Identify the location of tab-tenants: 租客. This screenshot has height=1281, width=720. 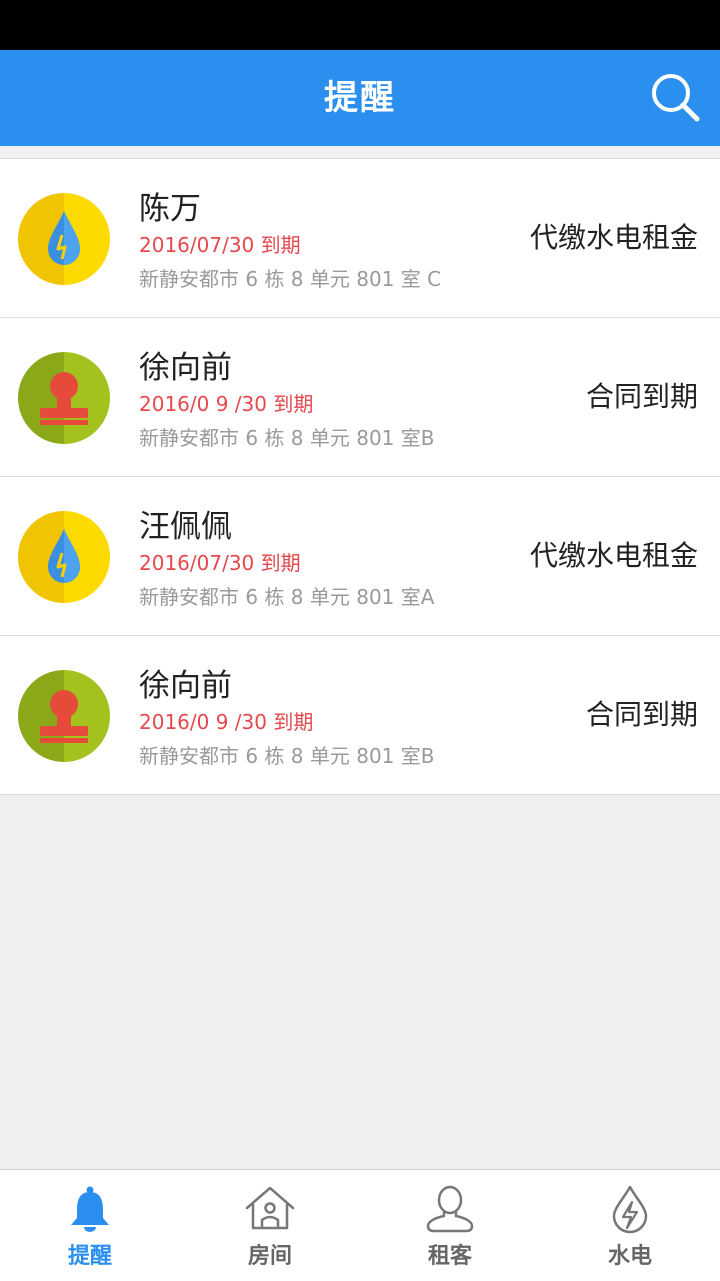
(450, 1225).